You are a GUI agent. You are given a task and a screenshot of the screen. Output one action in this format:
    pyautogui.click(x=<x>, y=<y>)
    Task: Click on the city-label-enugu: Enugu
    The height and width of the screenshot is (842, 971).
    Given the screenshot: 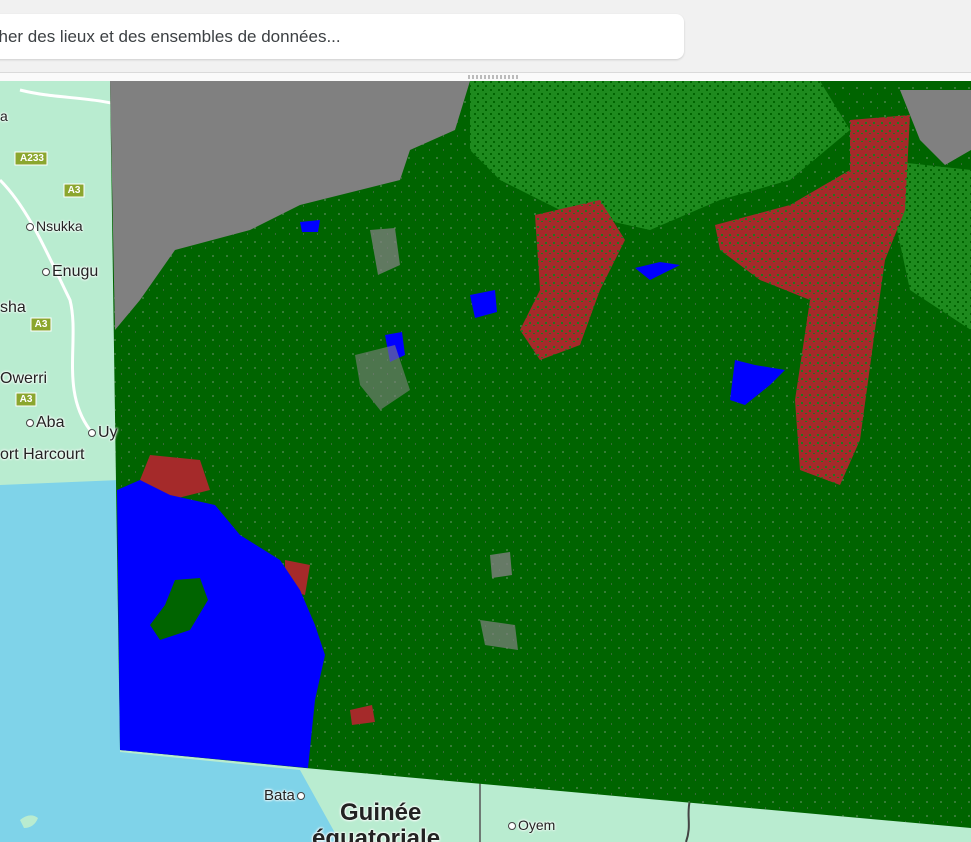 What is the action you would take?
    pyautogui.click(x=69, y=272)
    